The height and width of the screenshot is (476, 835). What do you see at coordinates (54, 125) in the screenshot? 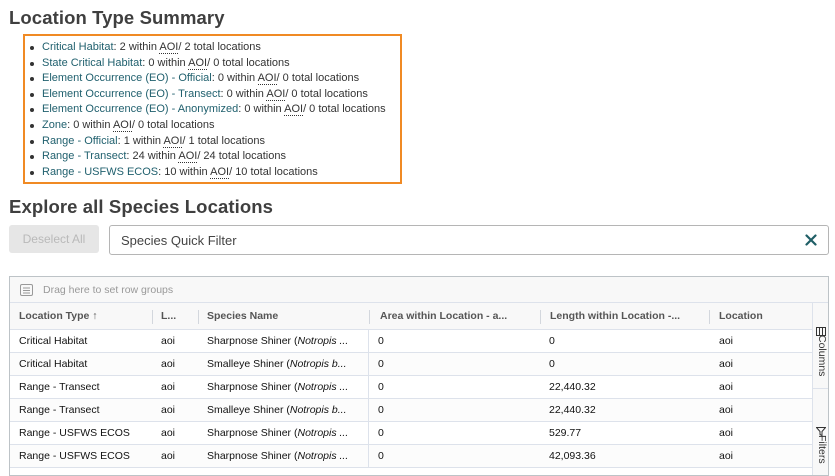
I see `location-type-link: Zone` at bounding box center [54, 125].